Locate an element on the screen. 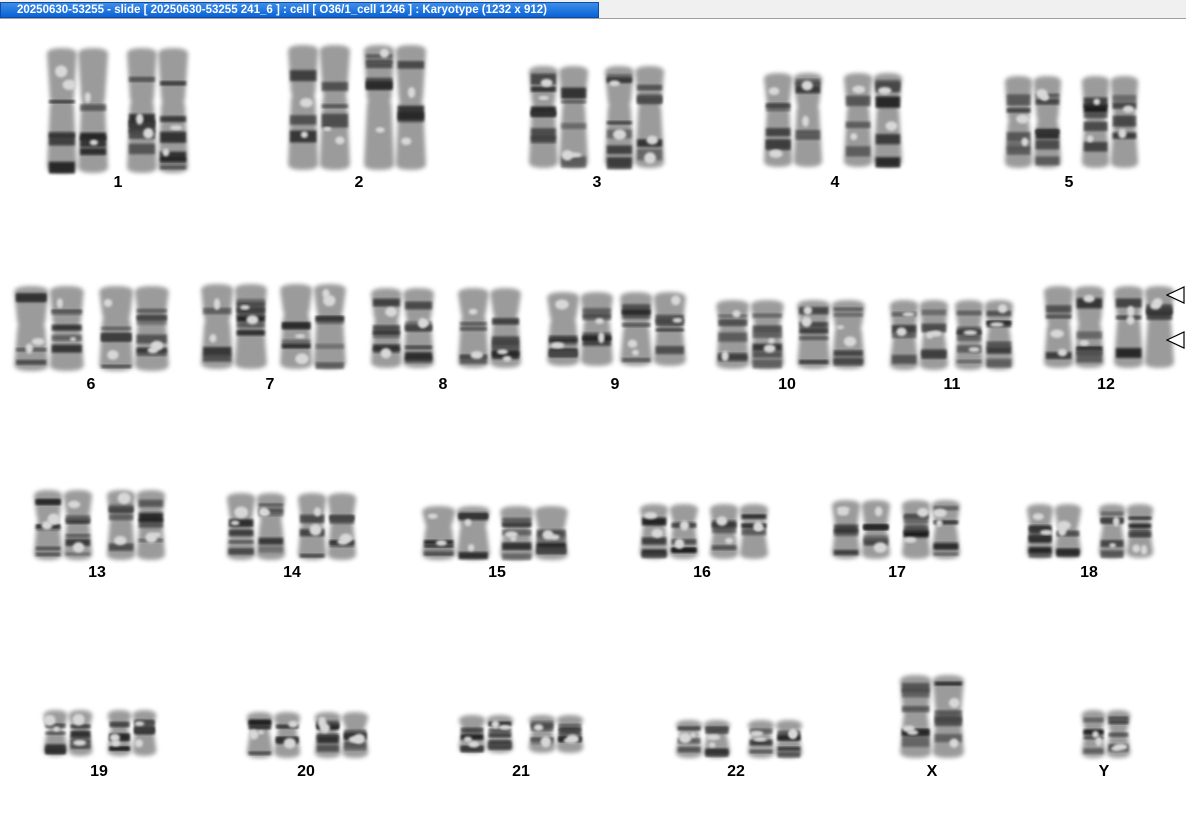 Image resolution: width=1186 pixels, height=831 pixels. chromosome-label-7: 7 is located at coordinates (270, 384).